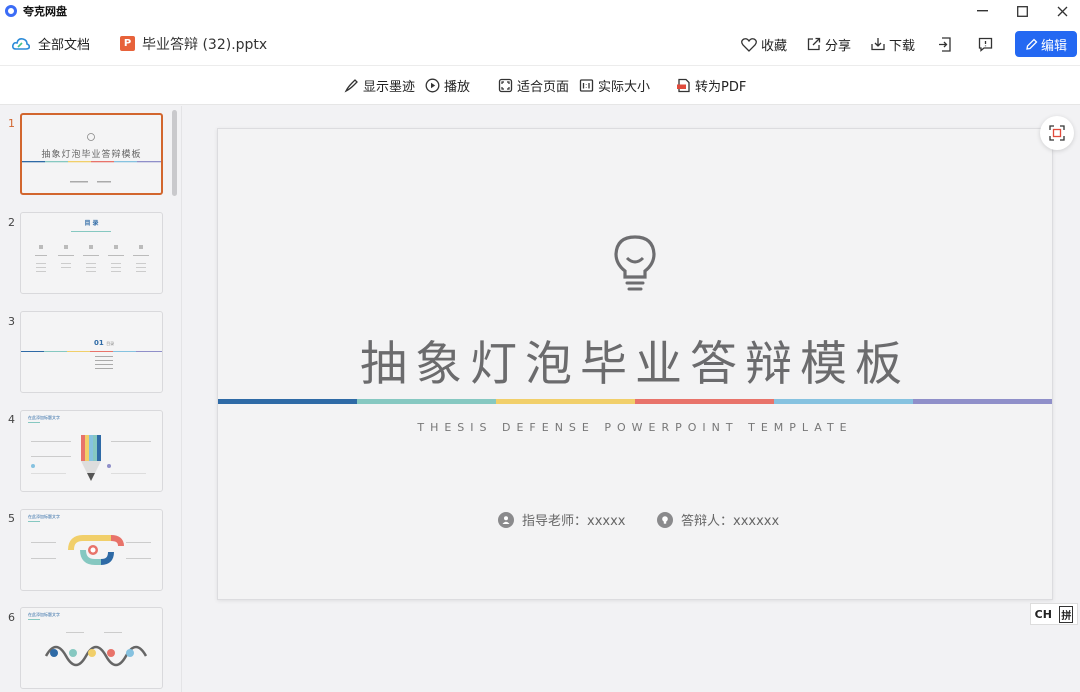 The width and height of the screenshot is (1080, 692). I want to click on favorite-button: 收藏, so click(764, 44).